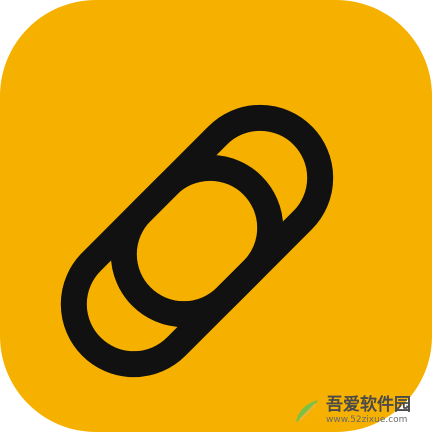 The width and height of the screenshot is (432, 432). I want to click on watermark: 吾爱软件园 www.52zixue.com, so click(360, 411).